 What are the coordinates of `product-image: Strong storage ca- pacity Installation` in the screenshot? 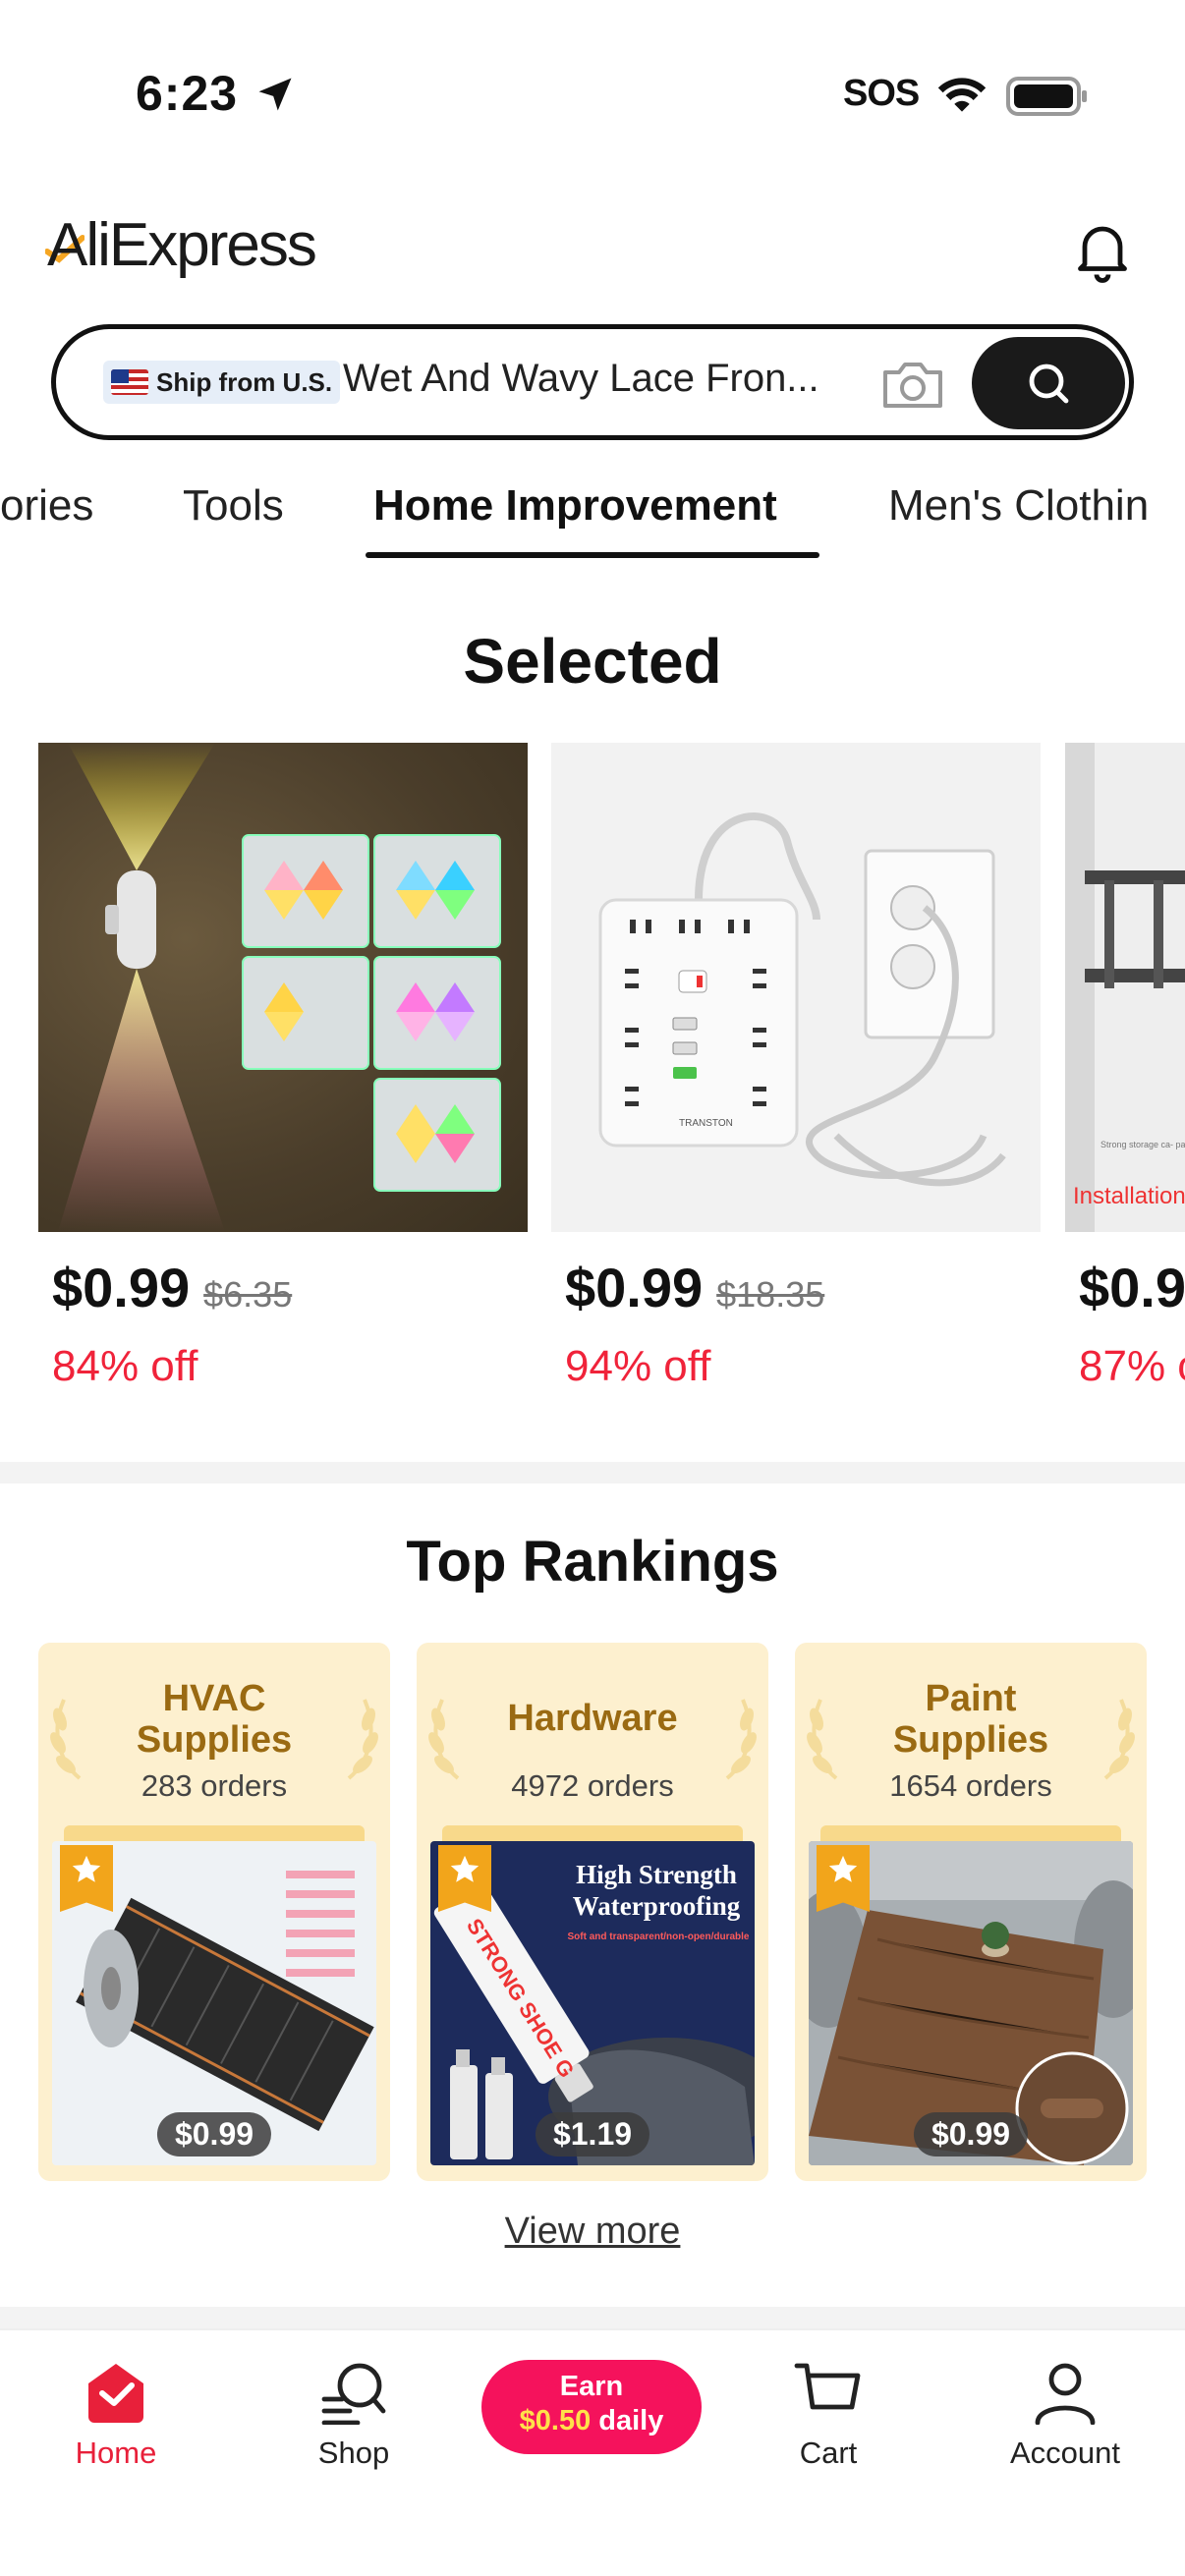 It's located at (1125, 987).